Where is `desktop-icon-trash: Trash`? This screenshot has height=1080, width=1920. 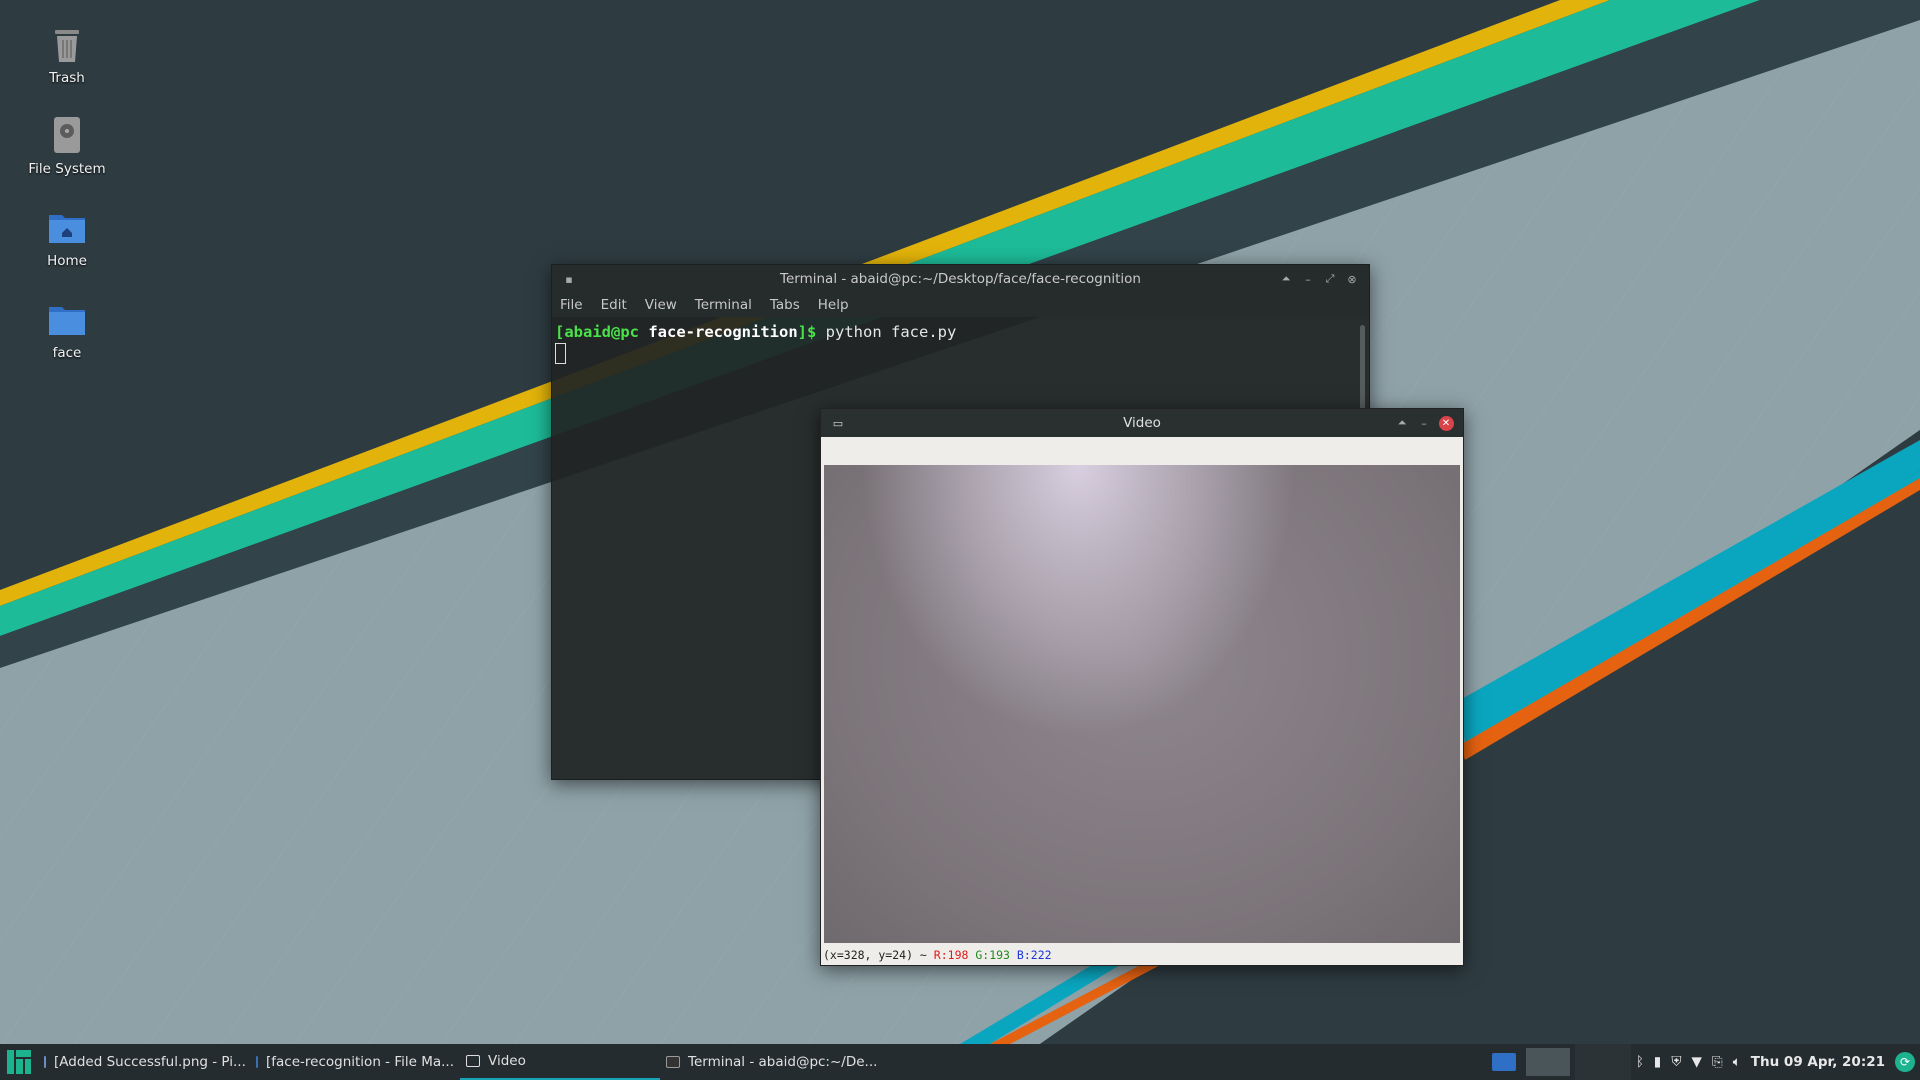 desktop-icon-trash: Trash is located at coordinates (67, 54).